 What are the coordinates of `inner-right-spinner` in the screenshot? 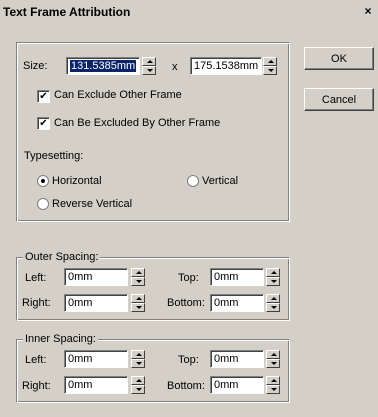 It's located at (138, 385).